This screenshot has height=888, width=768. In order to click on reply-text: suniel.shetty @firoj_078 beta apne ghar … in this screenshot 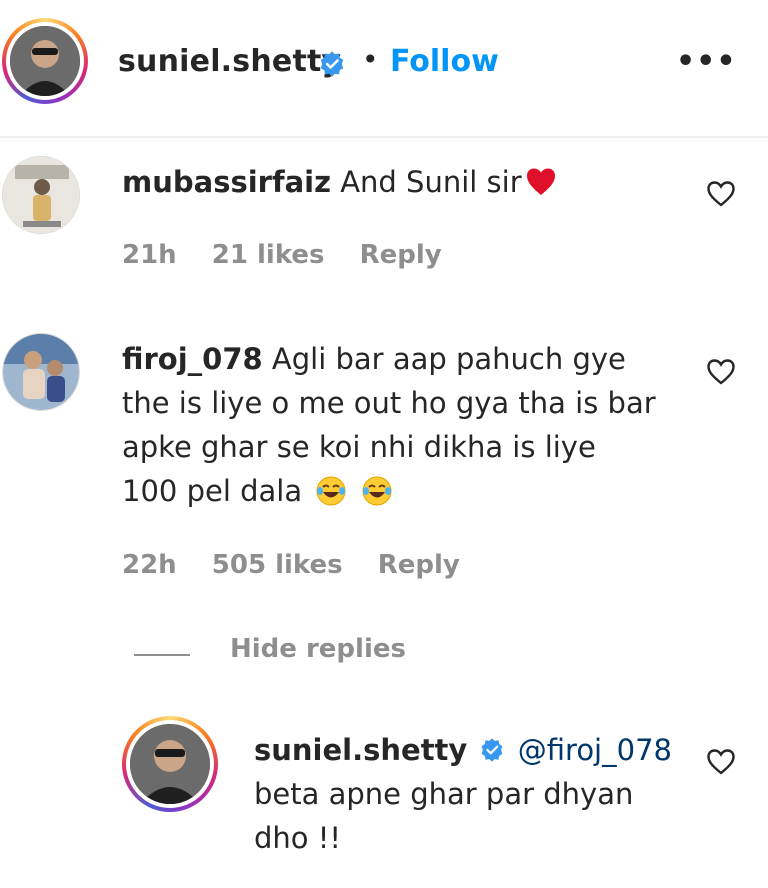, I will do `click(463, 794)`.